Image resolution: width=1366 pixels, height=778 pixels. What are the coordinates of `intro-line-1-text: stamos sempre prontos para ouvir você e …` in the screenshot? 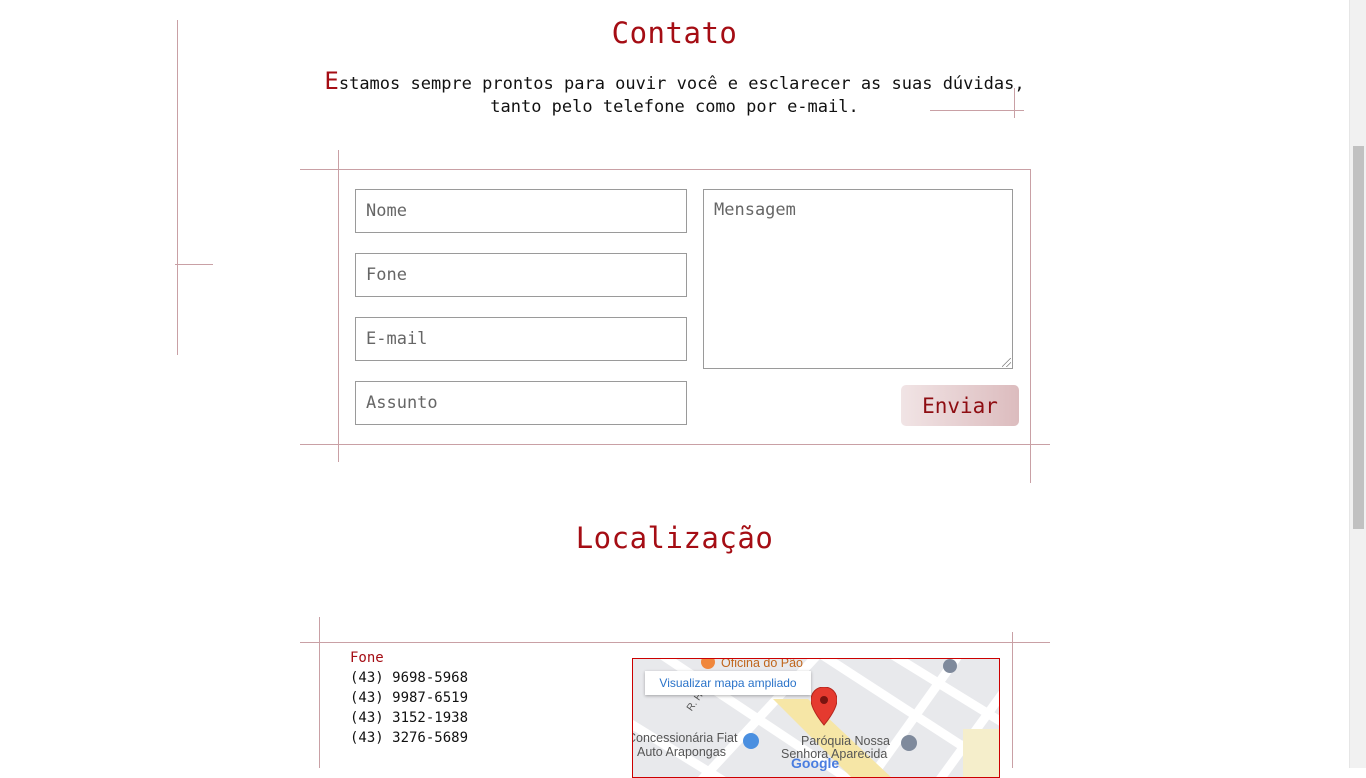 It's located at (681, 84).